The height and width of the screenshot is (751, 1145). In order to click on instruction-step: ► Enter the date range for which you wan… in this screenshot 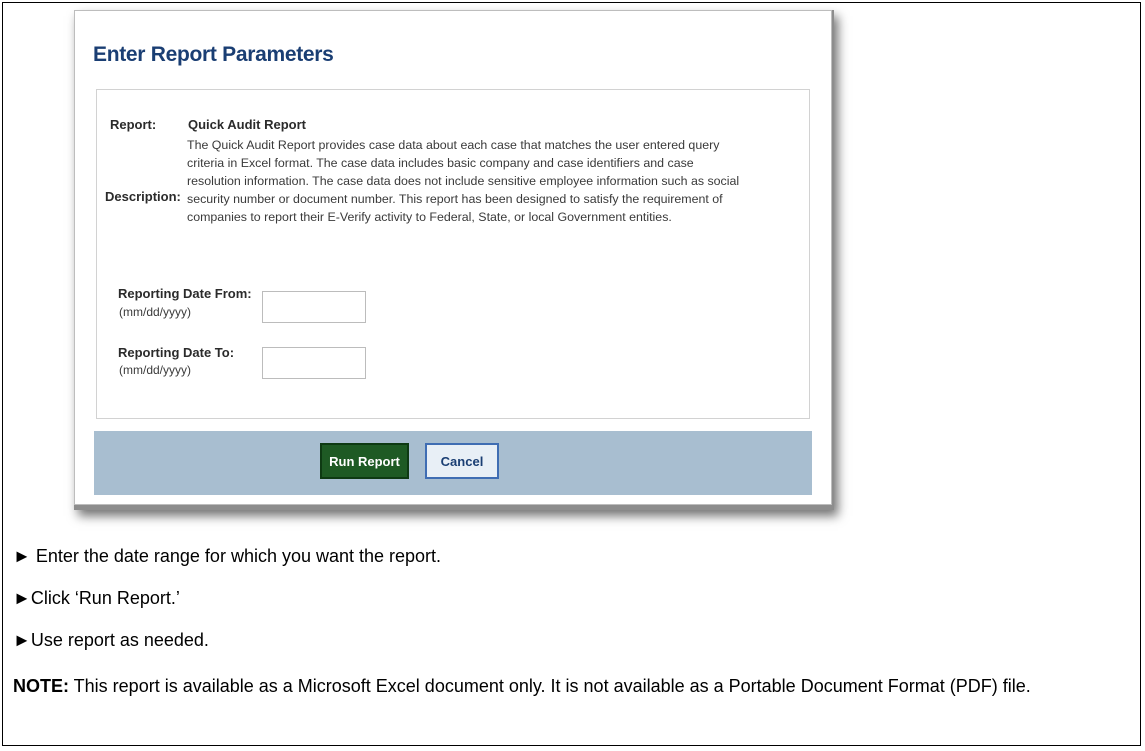, I will do `click(227, 556)`.